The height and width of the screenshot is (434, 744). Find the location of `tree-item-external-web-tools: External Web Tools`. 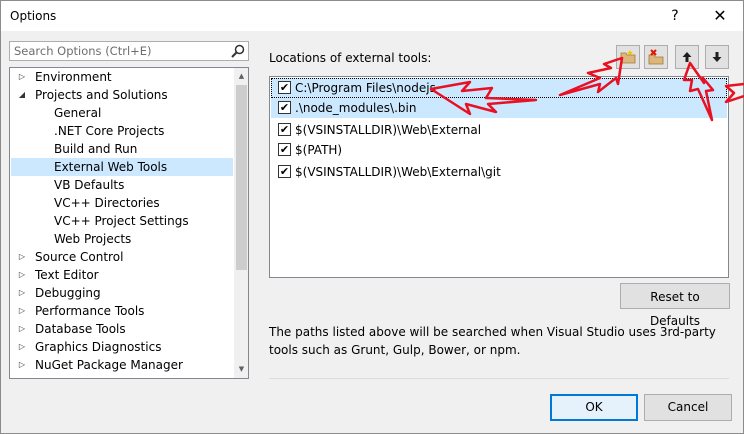

tree-item-external-web-tools: External Web Tools is located at coordinates (122, 167).